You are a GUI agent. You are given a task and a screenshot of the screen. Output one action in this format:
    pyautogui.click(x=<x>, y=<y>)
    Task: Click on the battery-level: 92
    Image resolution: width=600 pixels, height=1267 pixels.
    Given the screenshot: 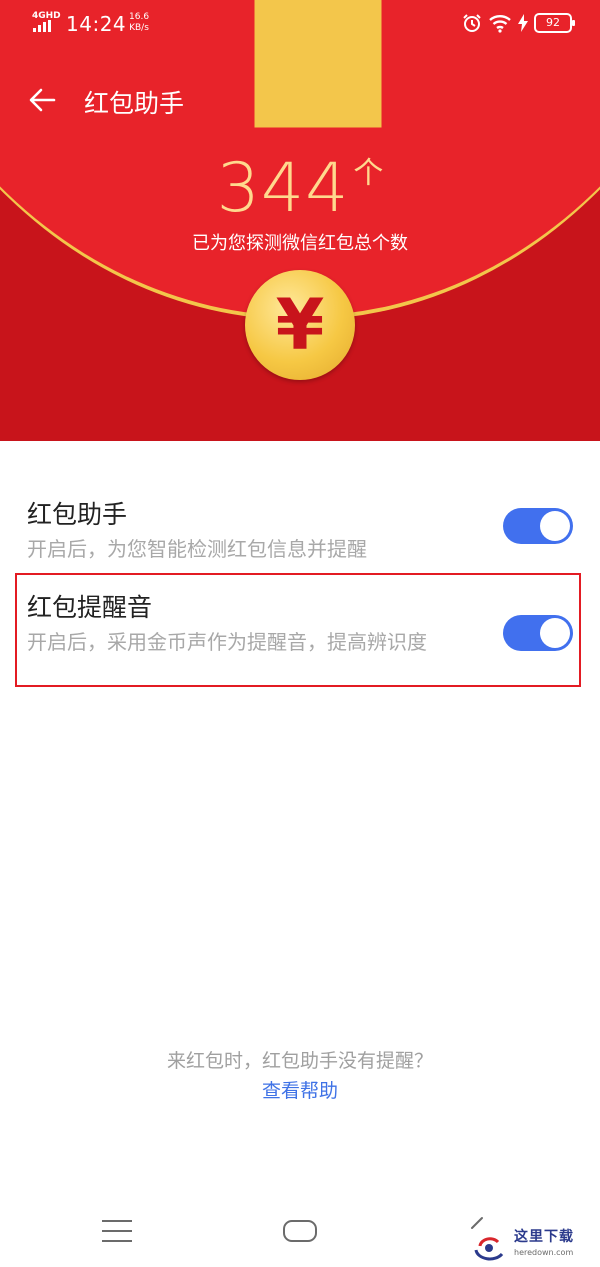 What is the action you would take?
    pyautogui.click(x=553, y=22)
    